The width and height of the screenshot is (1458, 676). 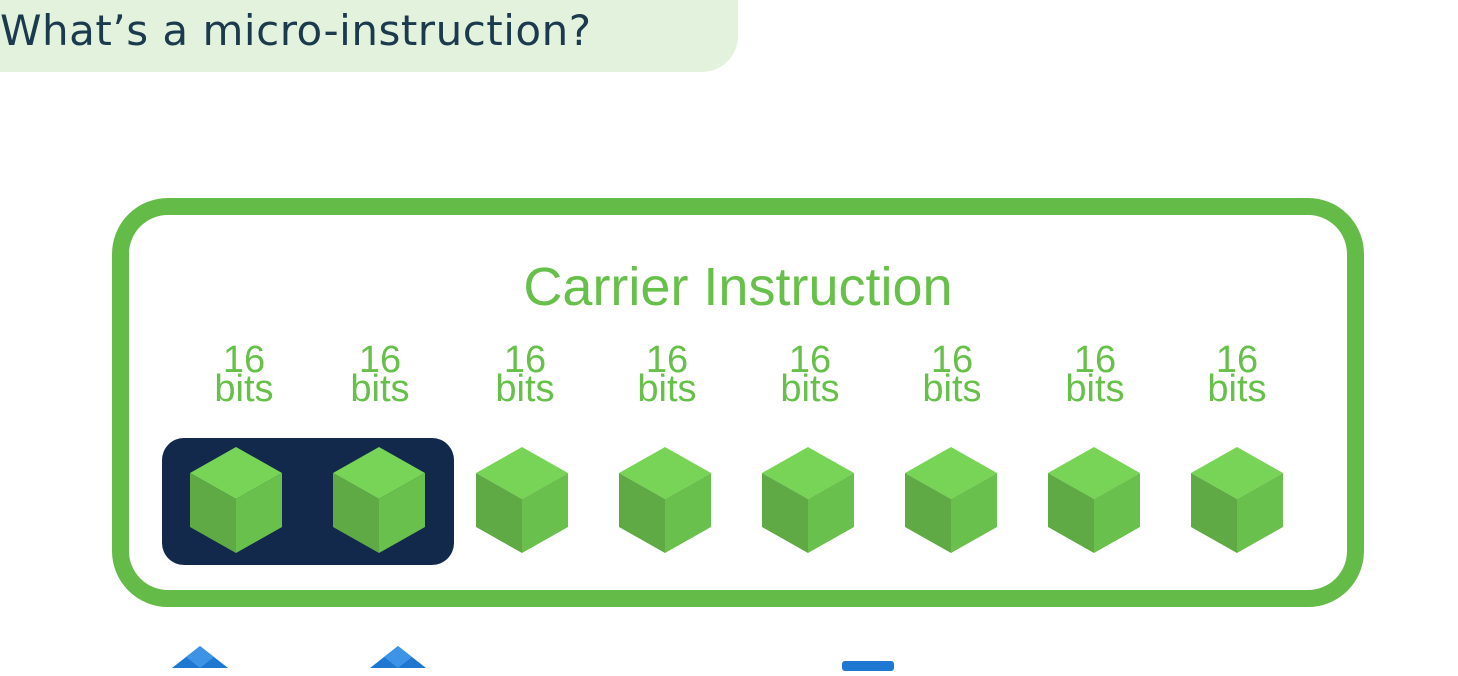 What do you see at coordinates (738, 287) in the screenshot?
I see `carrier-instruction-label: Carrier Instruction` at bounding box center [738, 287].